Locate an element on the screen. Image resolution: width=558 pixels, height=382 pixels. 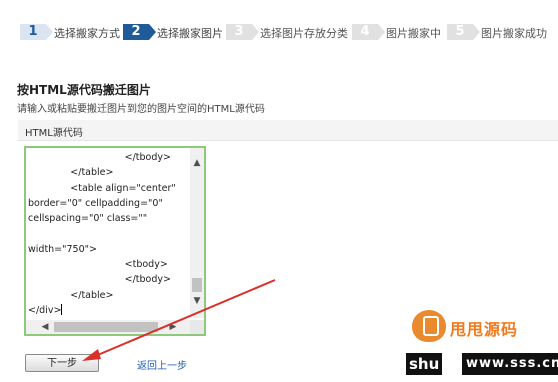
back-link: 返回上一步 is located at coordinates (162, 364).